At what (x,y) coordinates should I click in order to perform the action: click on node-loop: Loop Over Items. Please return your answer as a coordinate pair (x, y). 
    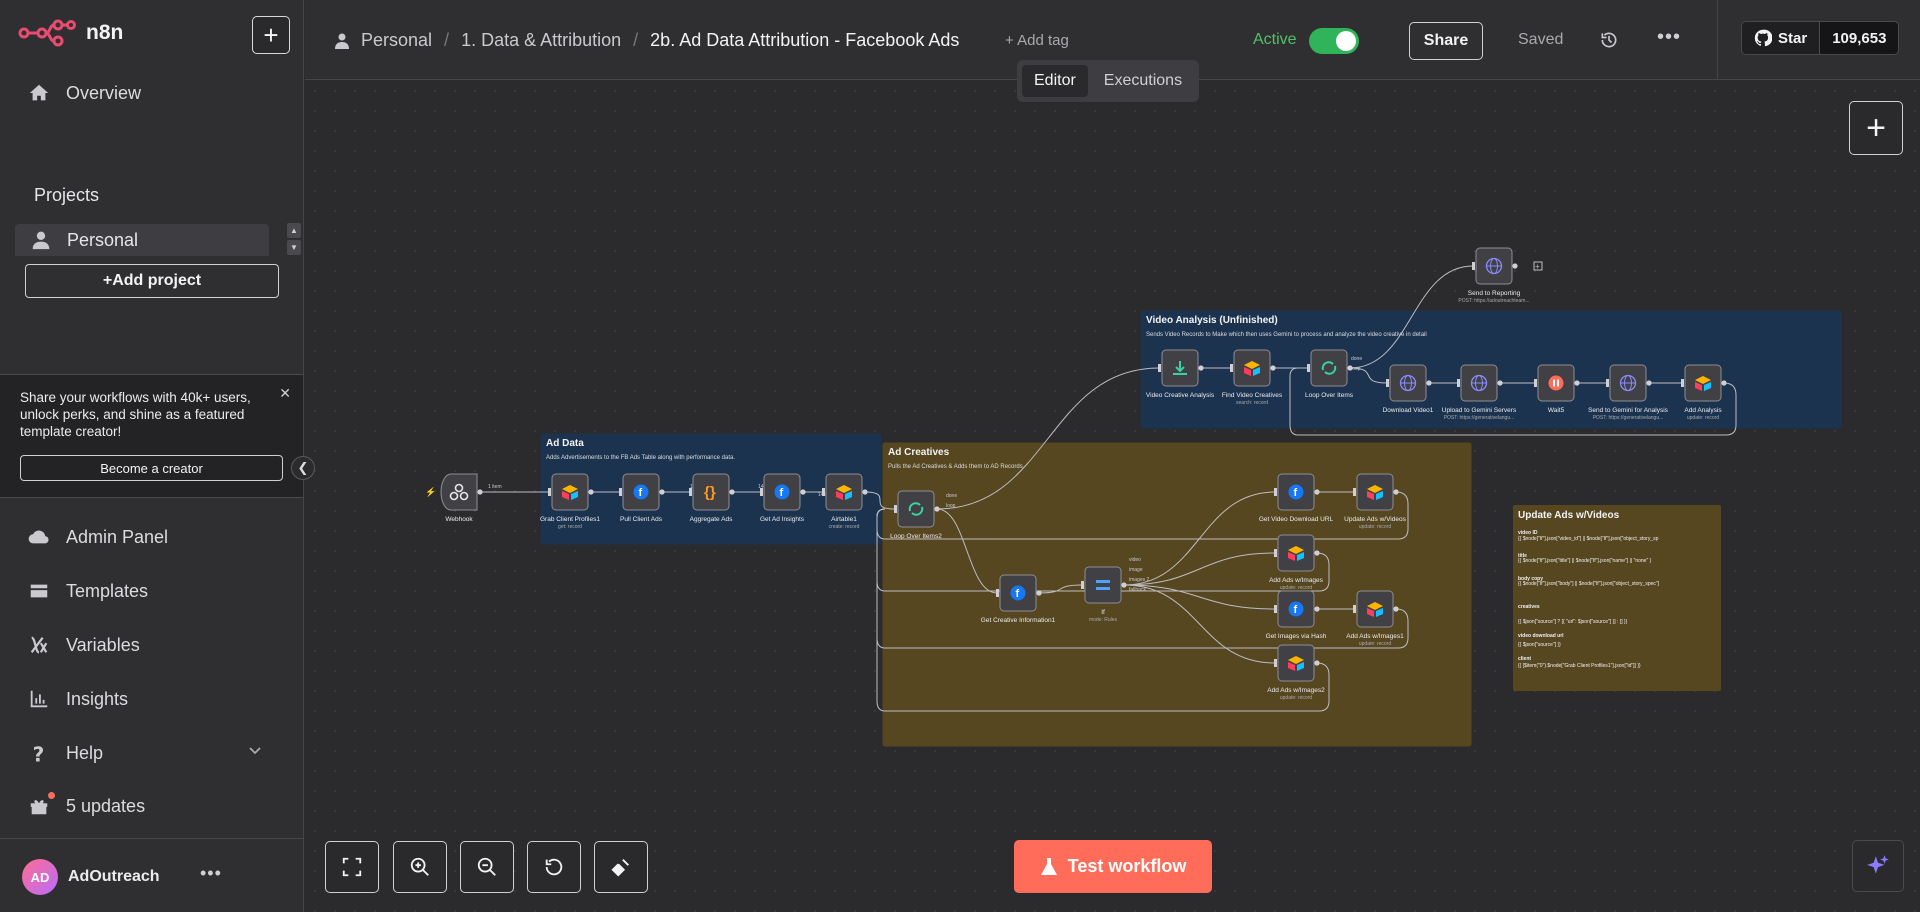
    Looking at the image, I should click on (1329, 374).